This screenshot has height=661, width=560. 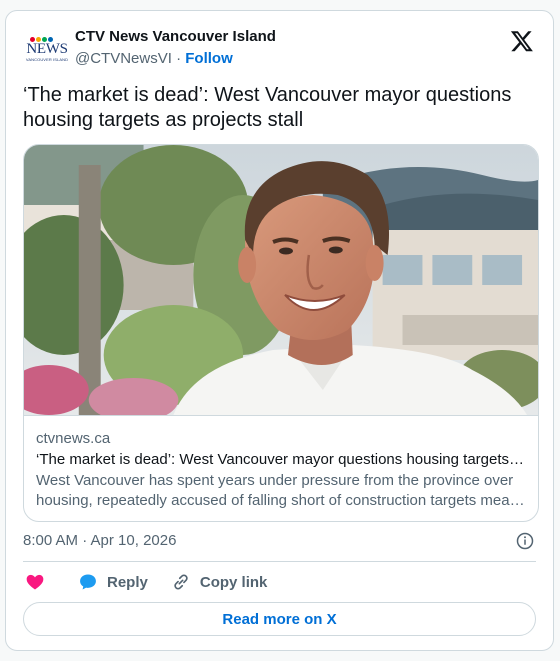 What do you see at coordinates (99, 540) in the screenshot?
I see `timestamp: 8:00 AM · Apr 10, 2026` at bounding box center [99, 540].